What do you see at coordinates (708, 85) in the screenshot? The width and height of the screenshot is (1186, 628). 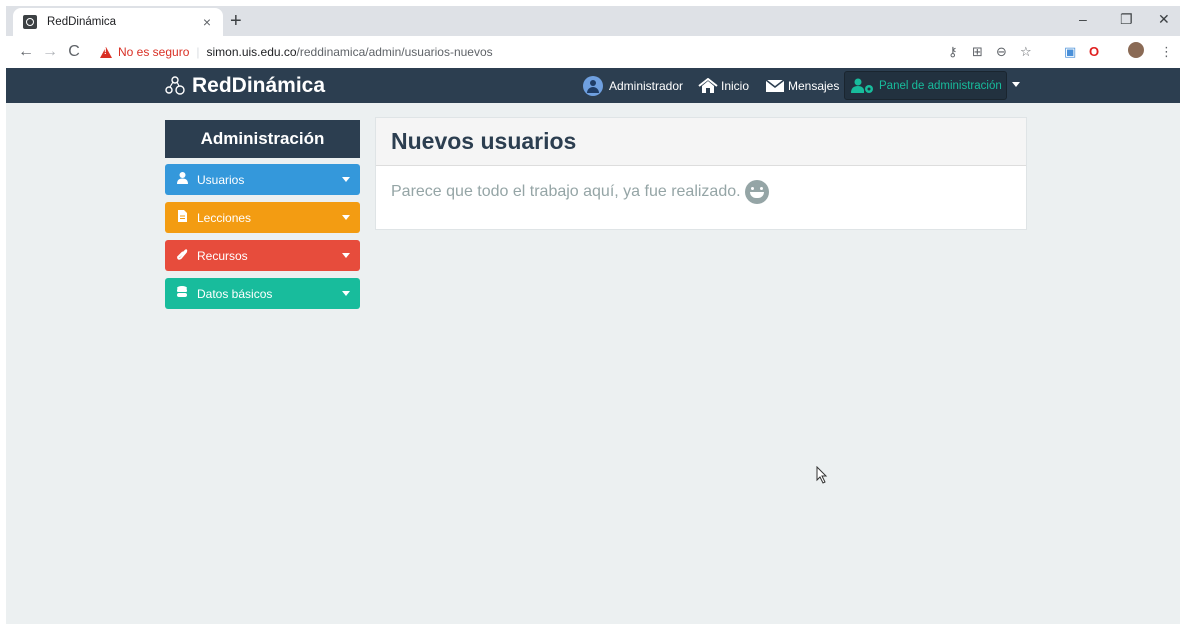 I see `home-icon` at bounding box center [708, 85].